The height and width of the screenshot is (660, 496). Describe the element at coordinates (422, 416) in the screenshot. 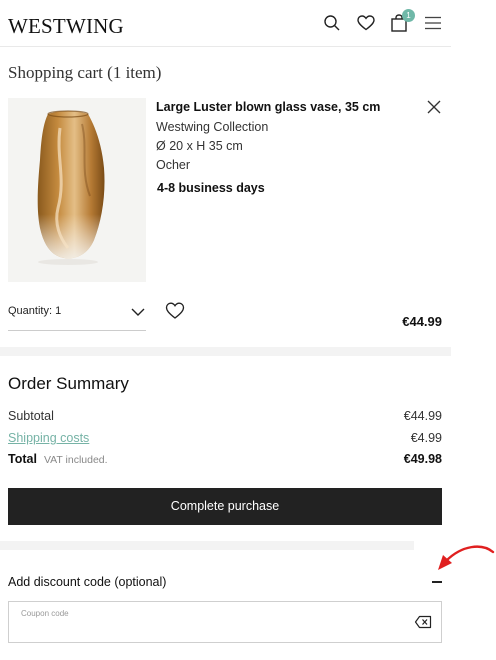

I see `subtotal-value: €44.99` at that location.